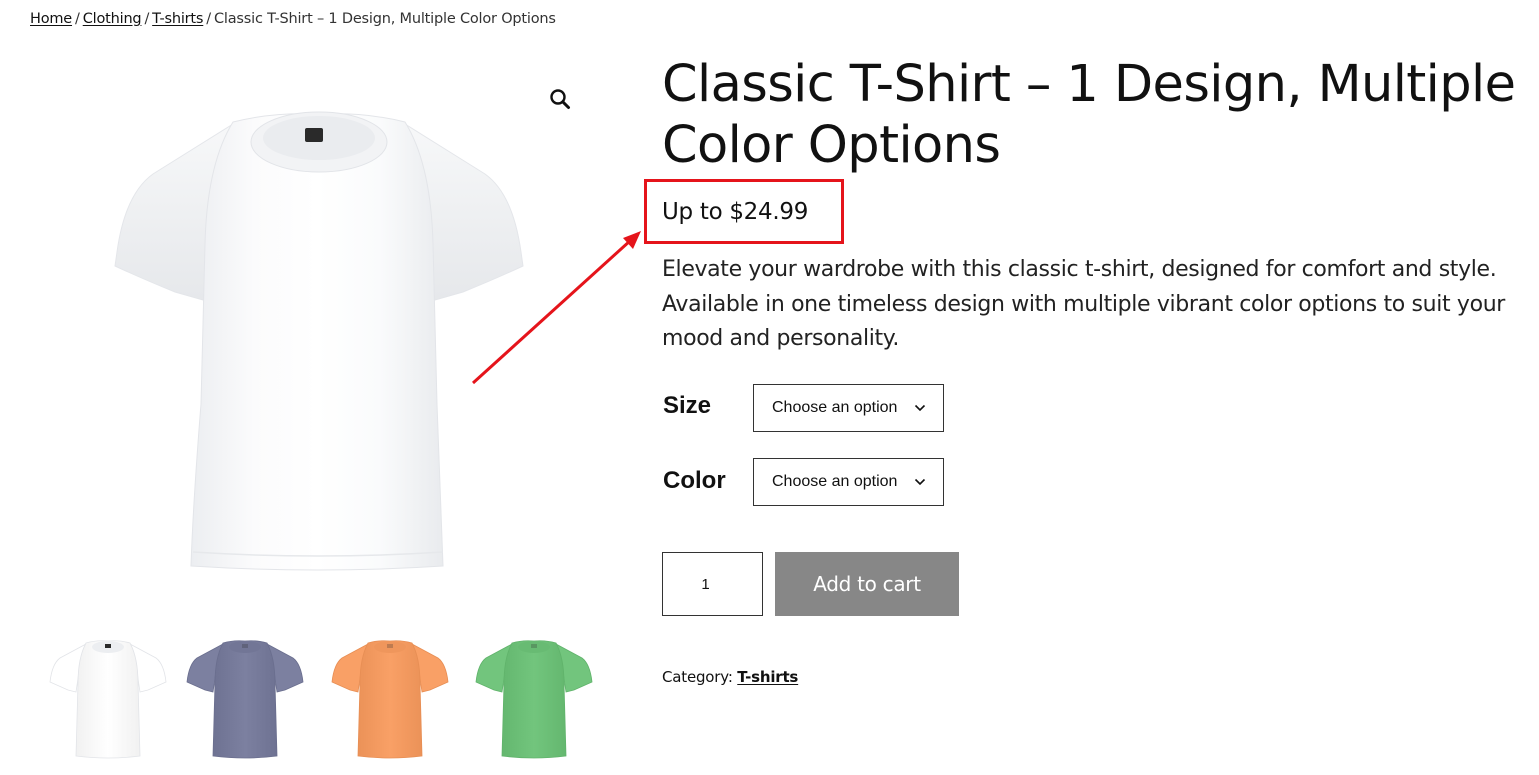 This screenshot has width=1539, height=775. I want to click on magnifier-icon, so click(560, 99).